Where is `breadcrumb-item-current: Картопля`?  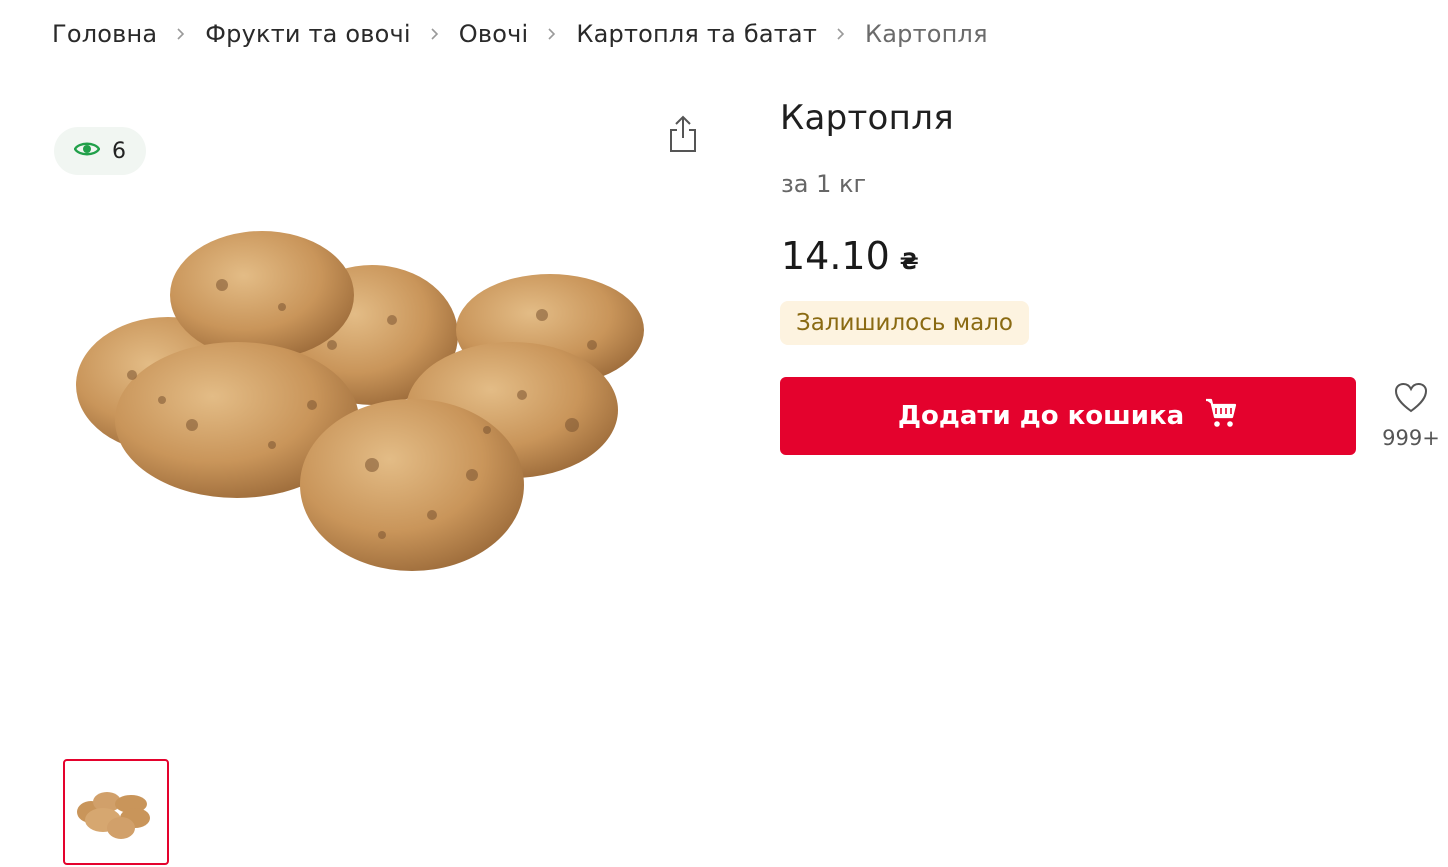 breadcrumb-item-current: Картопля is located at coordinates (926, 34).